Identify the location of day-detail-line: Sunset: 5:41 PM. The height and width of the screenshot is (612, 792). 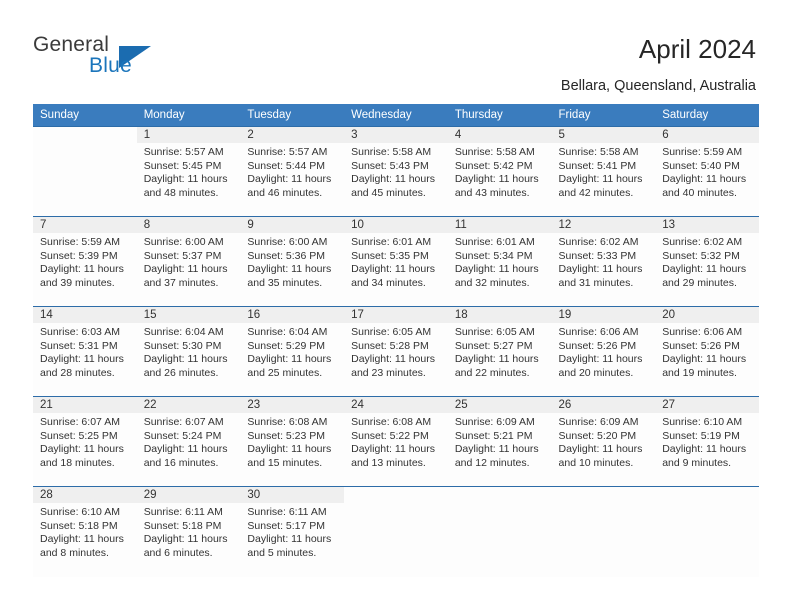
(597, 165).